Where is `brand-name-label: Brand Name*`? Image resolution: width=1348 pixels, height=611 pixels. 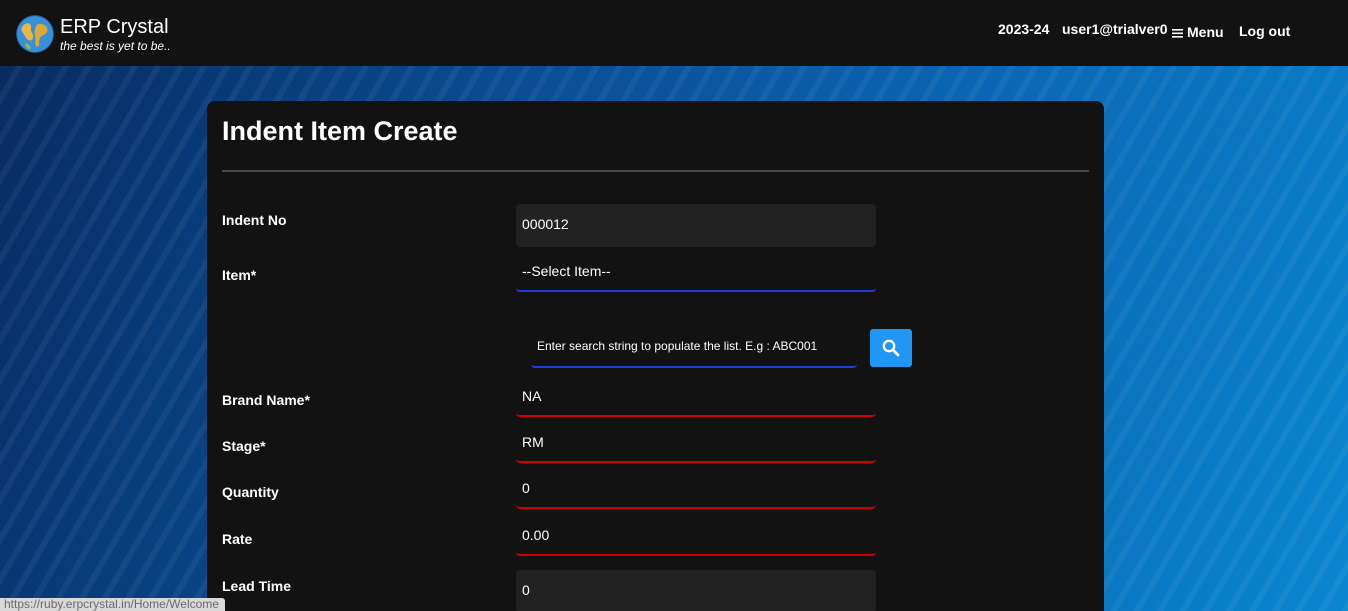
brand-name-label: Brand Name* is located at coordinates (266, 400).